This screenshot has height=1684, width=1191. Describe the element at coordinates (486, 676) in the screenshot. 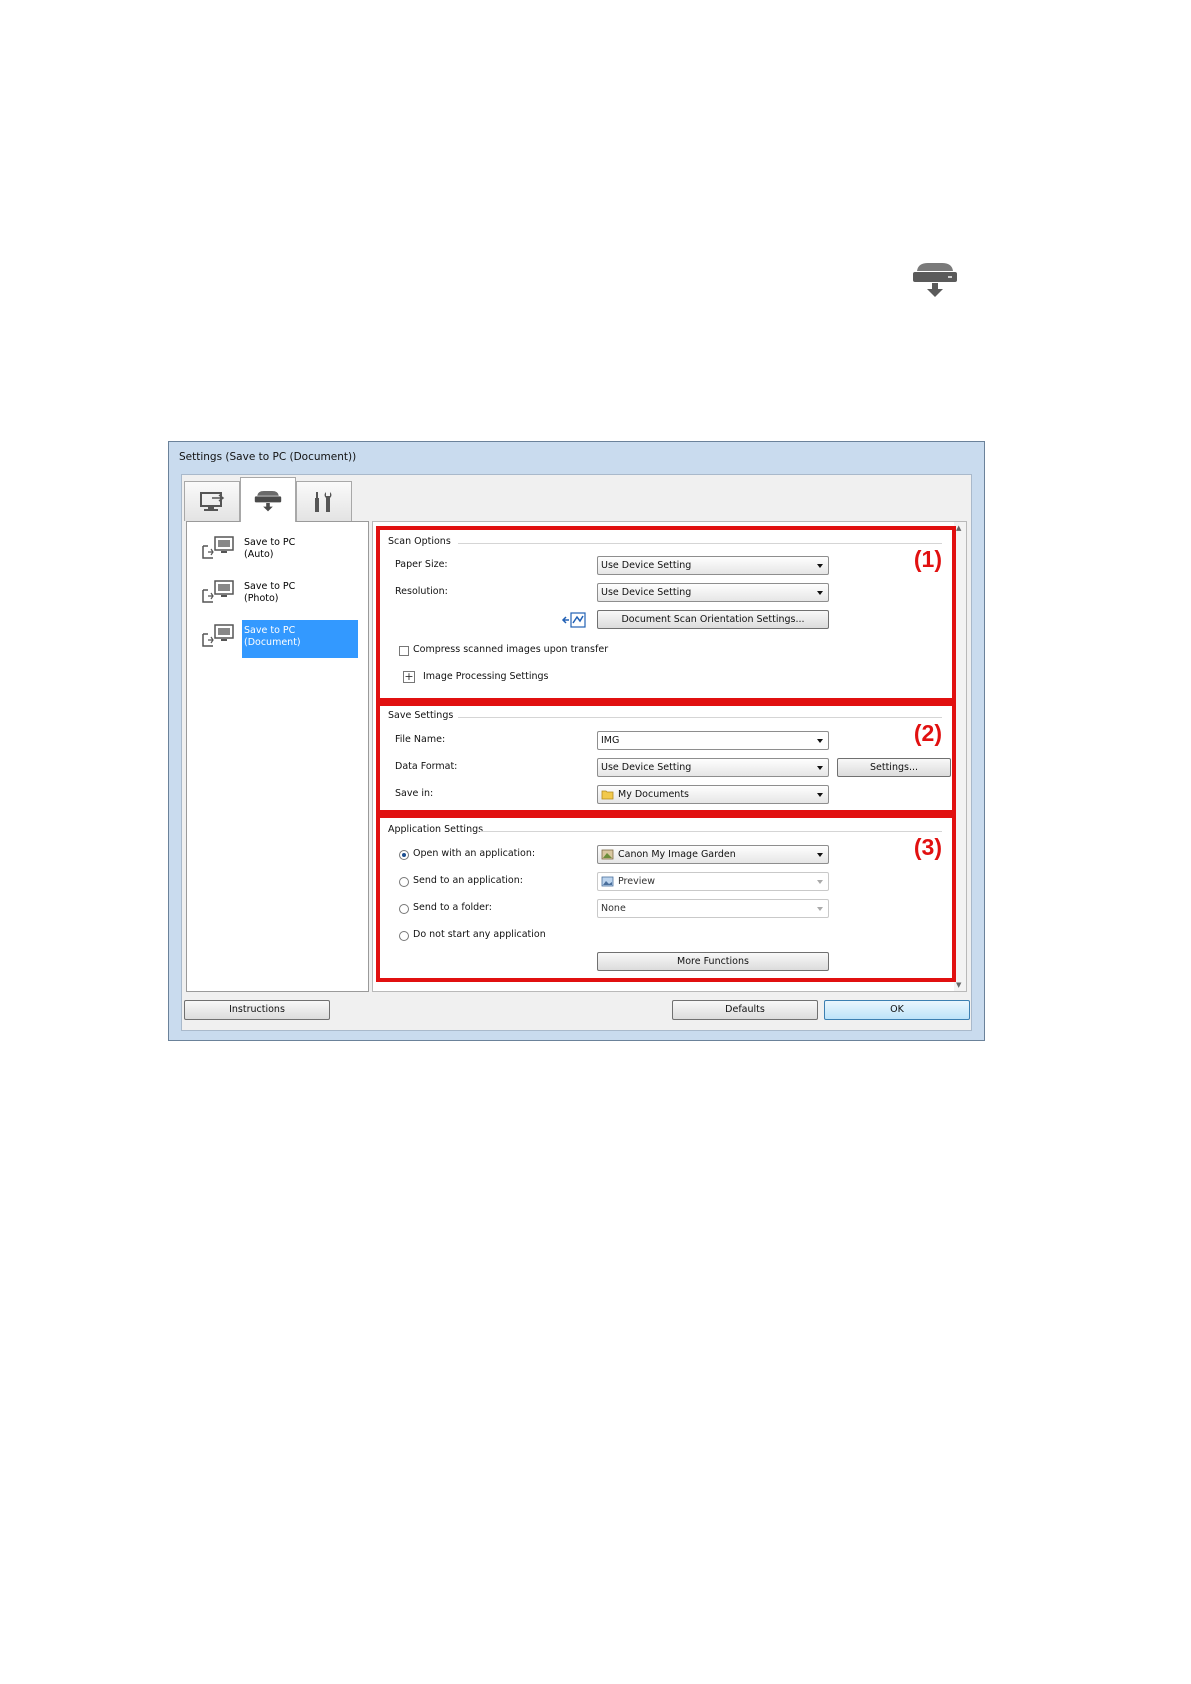

I see `image-processing-settings-label: Image Processing Settings` at that location.